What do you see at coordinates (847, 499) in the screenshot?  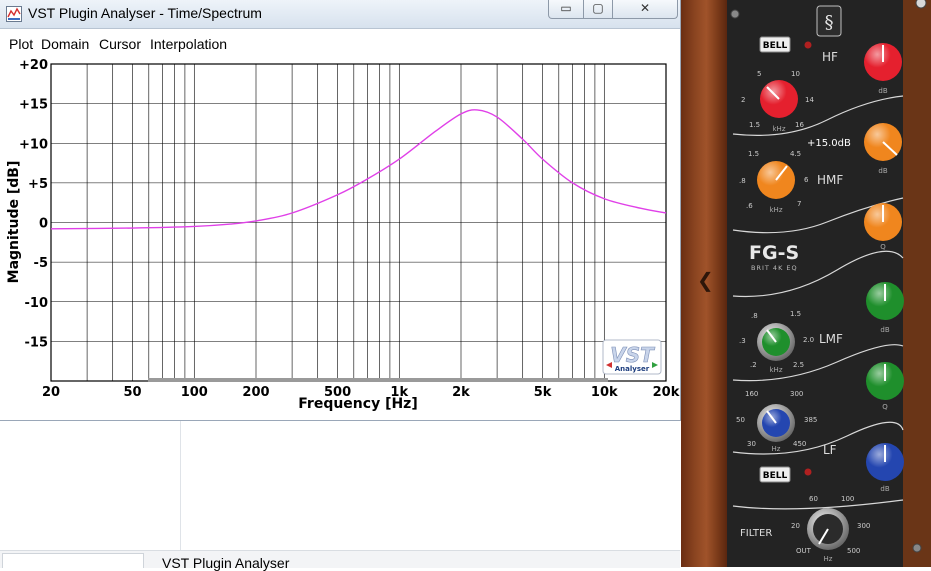 I see `filter-tick-3: 100` at bounding box center [847, 499].